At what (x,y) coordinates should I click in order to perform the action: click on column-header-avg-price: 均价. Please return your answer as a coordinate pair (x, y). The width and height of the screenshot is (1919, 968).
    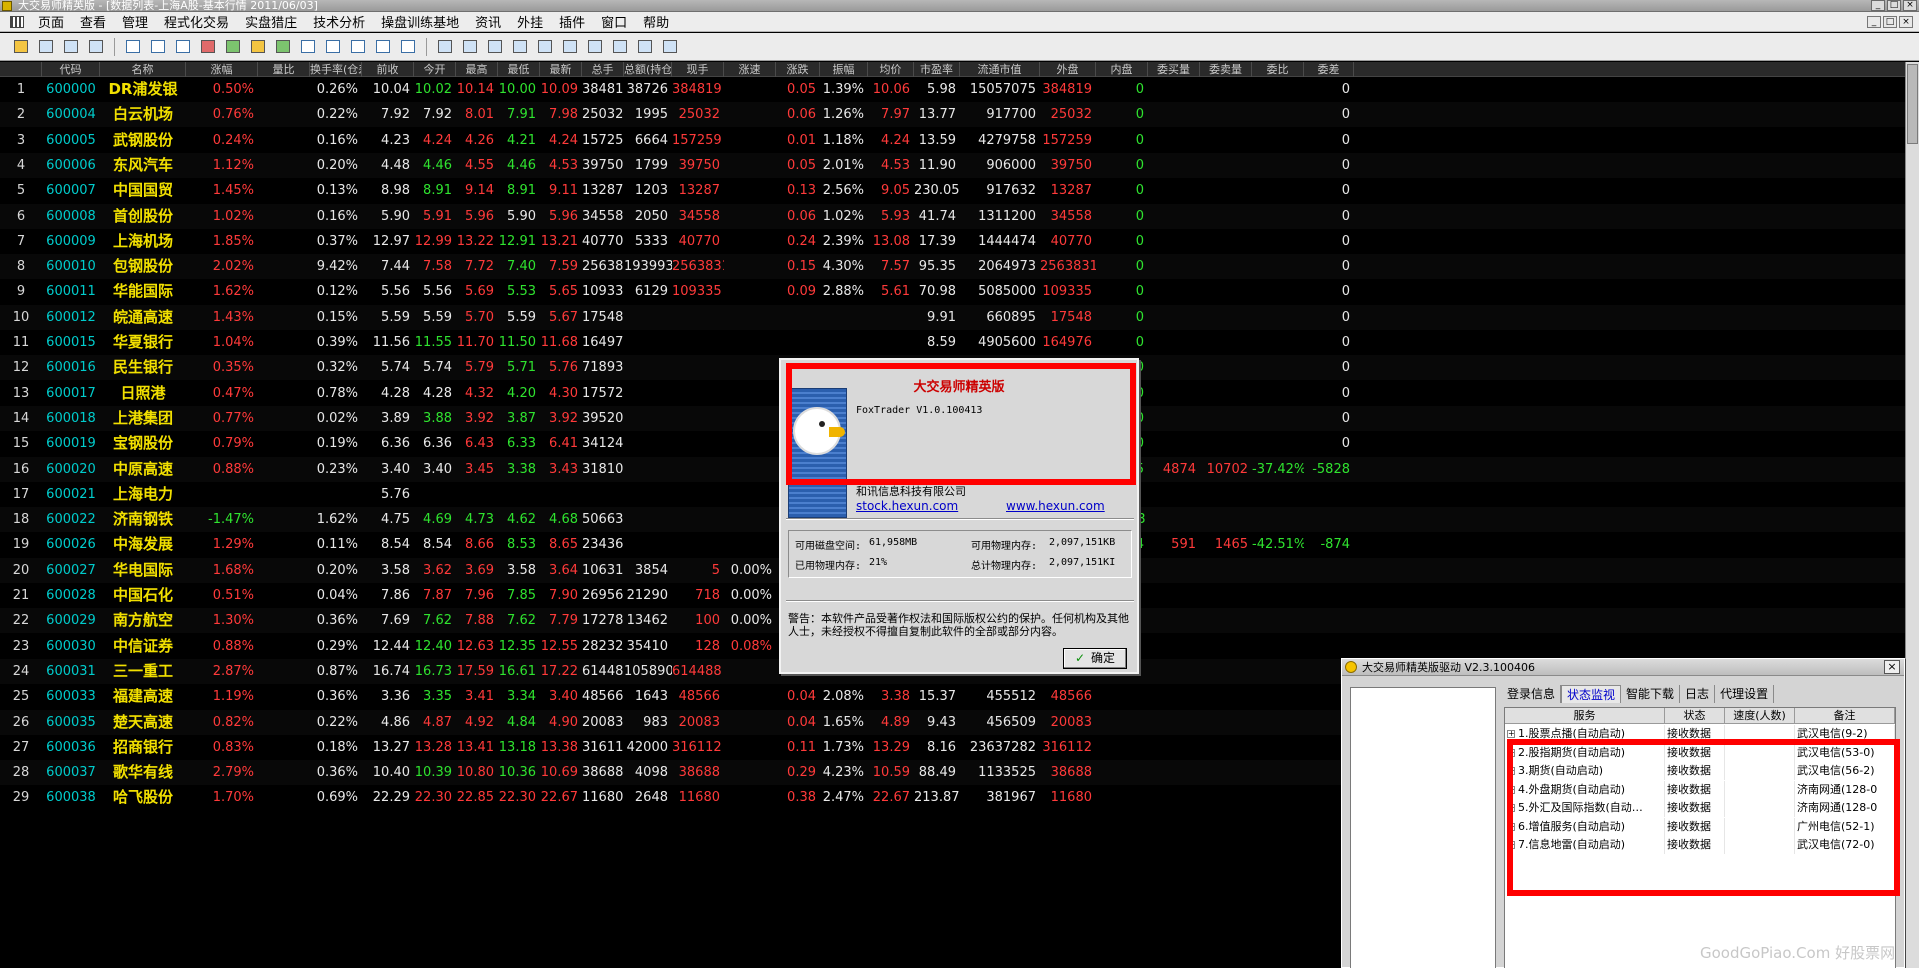
    Looking at the image, I should click on (891, 69).